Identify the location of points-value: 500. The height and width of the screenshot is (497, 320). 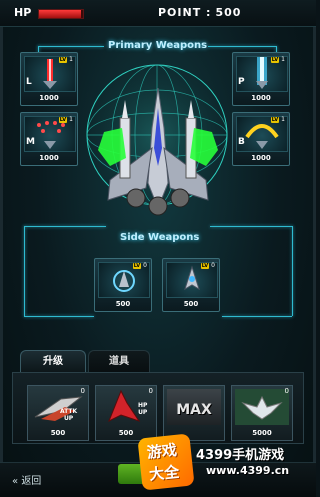
(228, 12).